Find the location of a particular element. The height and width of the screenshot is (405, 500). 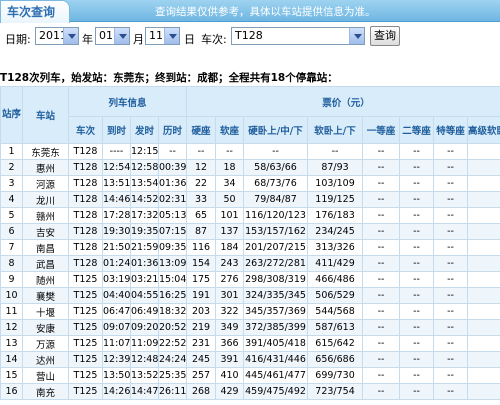

cell-seq: 13 is located at coordinates (11, 343).